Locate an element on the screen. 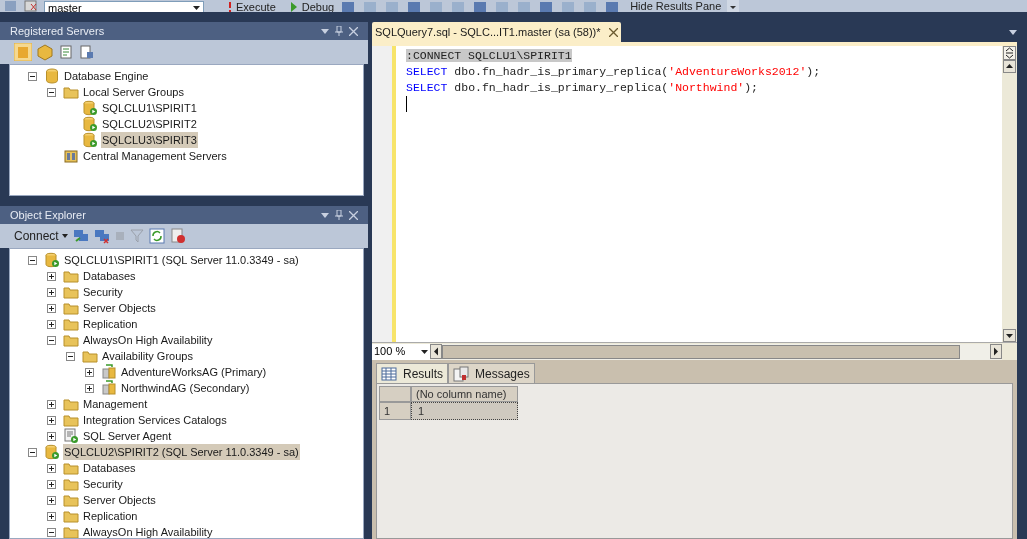 This screenshot has height=539, width=1027. execute-button: Execute is located at coordinates (252, 6).